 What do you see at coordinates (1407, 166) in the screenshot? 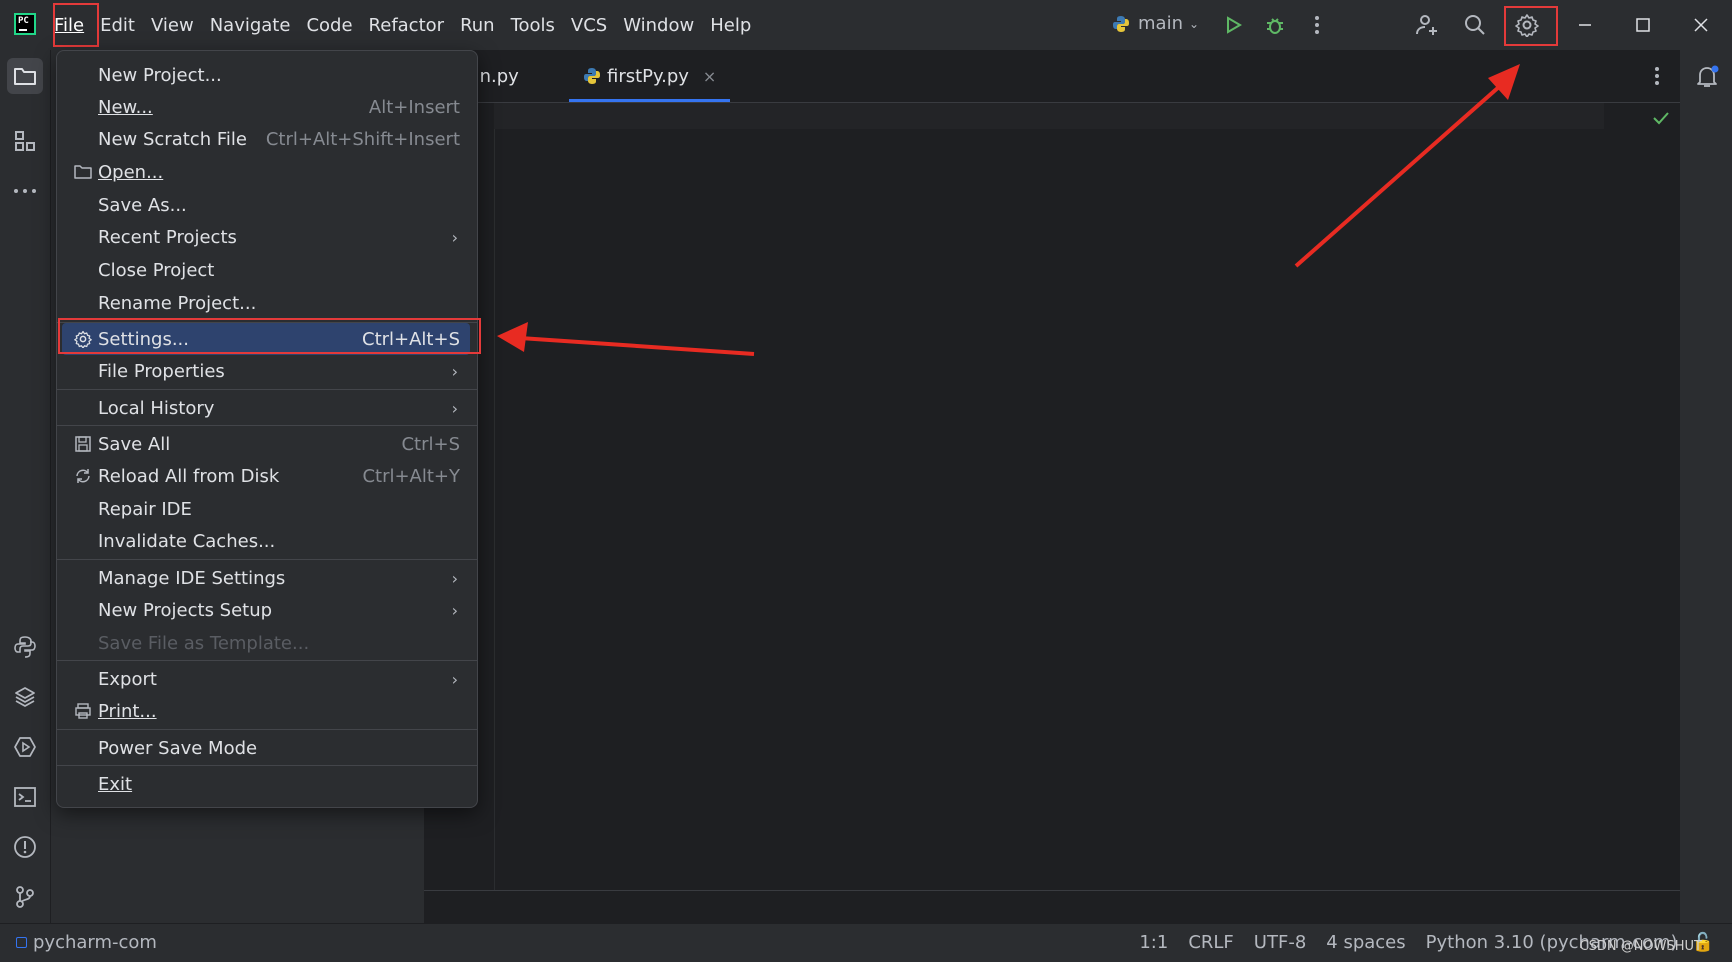
I see `arrow-to-gear-button` at bounding box center [1407, 166].